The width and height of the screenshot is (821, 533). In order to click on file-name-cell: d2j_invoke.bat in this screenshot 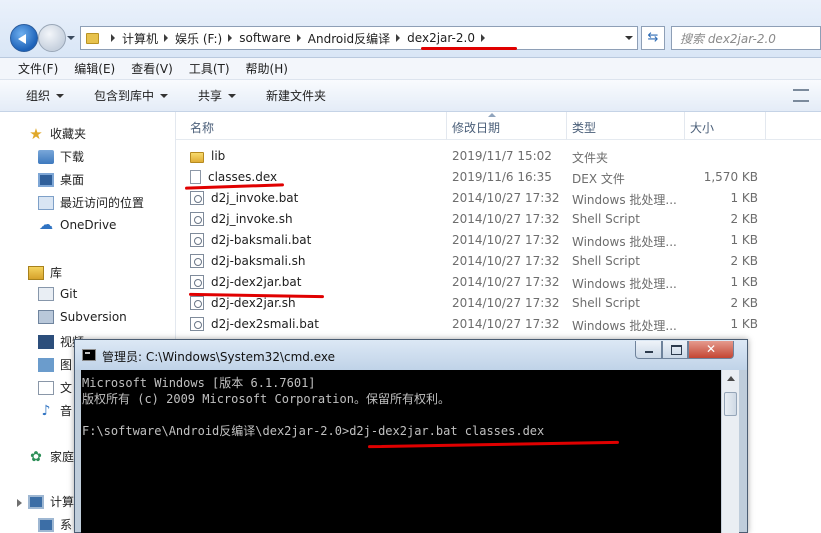, I will do `click(244, 198)`.